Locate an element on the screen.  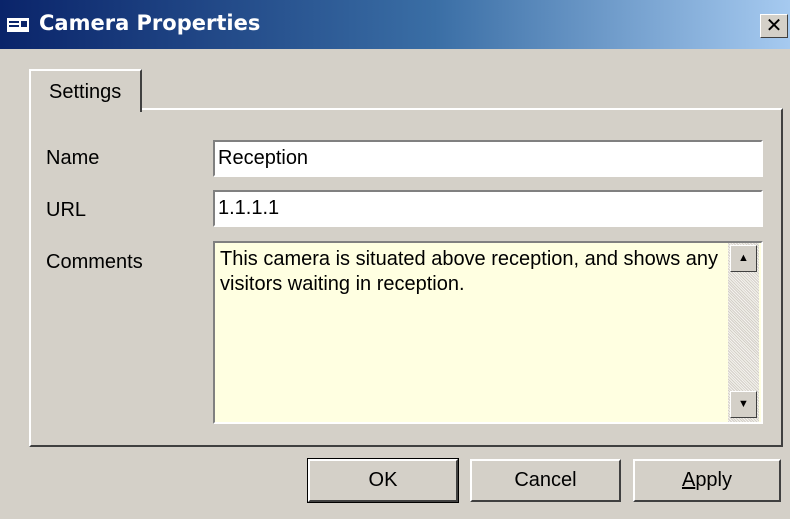
tab-settings-label: Settings is located at coordinates (85, 92).